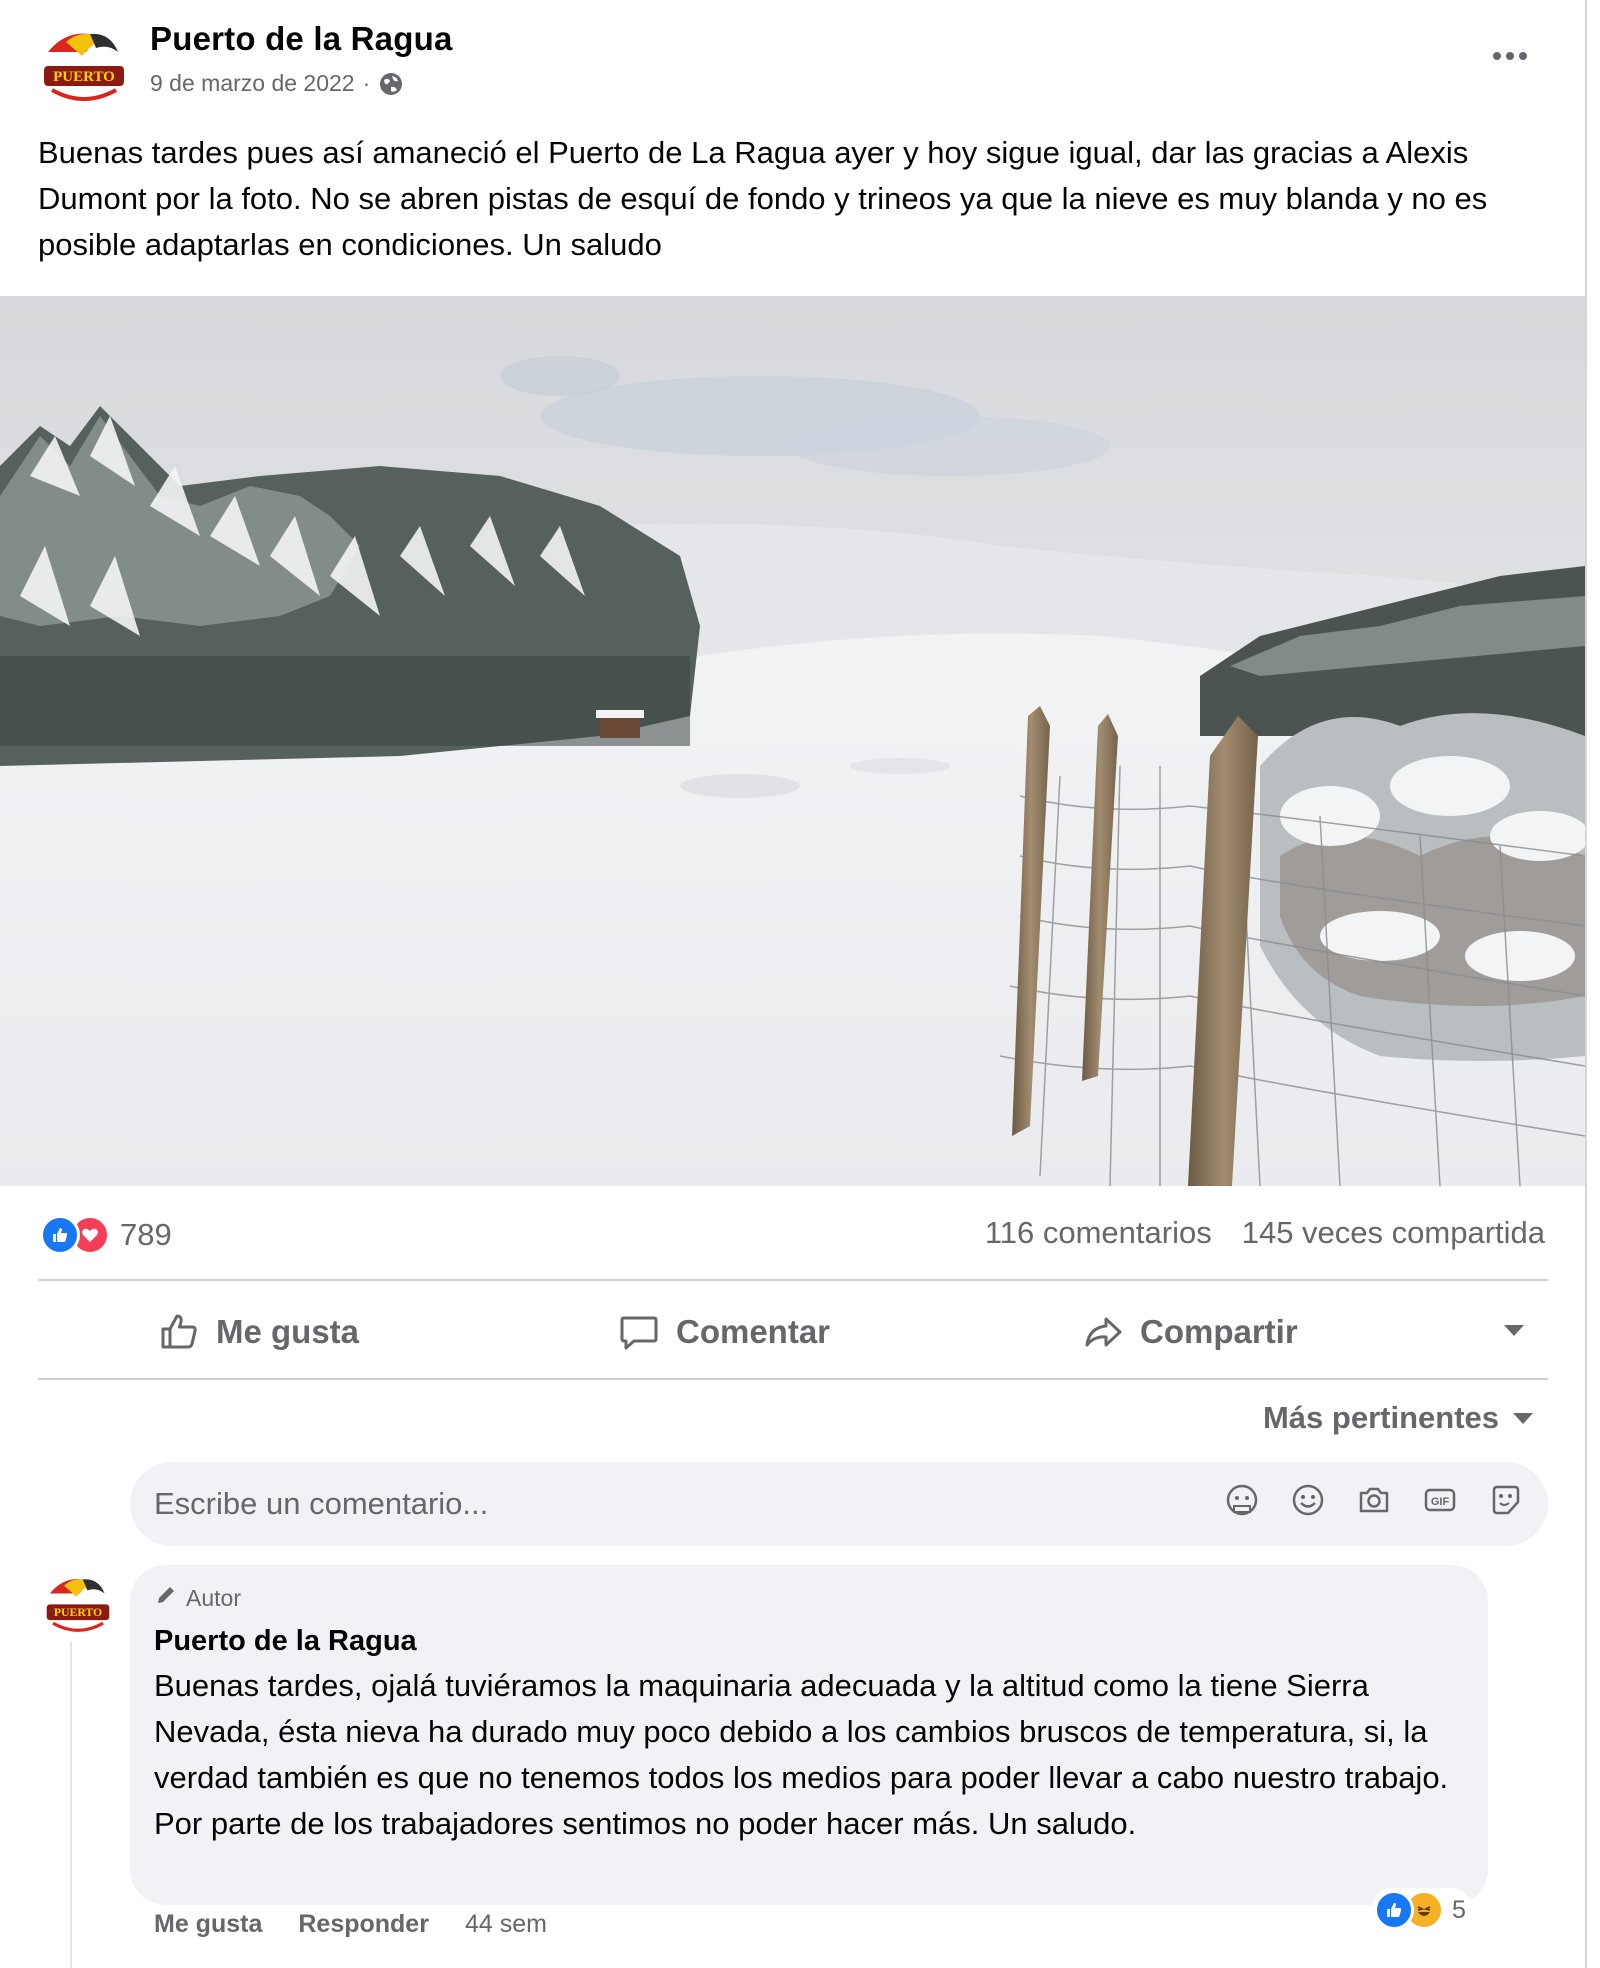 This screenshot has height=1968, width=1600. I want to click on comment-input-box: GIF, so click(839, 1504).